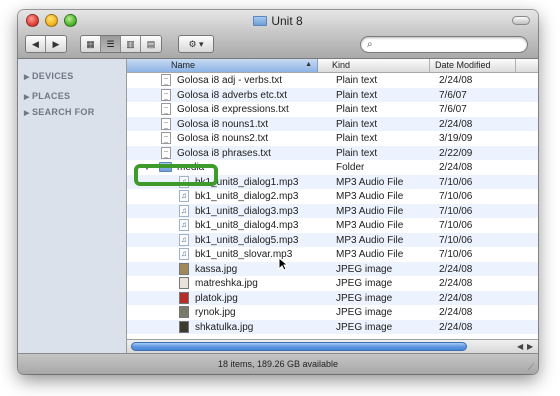  Describe the element at coordinates (72, 206) in the screenshot. I see `sidebar: ▶ DEVICES ▶ PLACES ▶ SEARCH FOR` at that location.